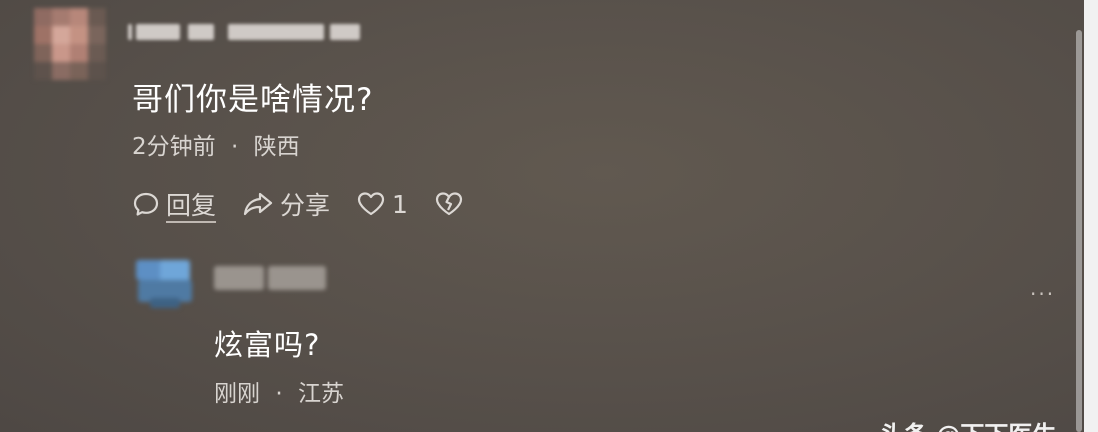 Image resolution: width=1098 pixels, height=432 pixels. What do you see at coordinates (1091, 216) in the screenshot?
I see `window-edge` at bounding box center [1091, 216].